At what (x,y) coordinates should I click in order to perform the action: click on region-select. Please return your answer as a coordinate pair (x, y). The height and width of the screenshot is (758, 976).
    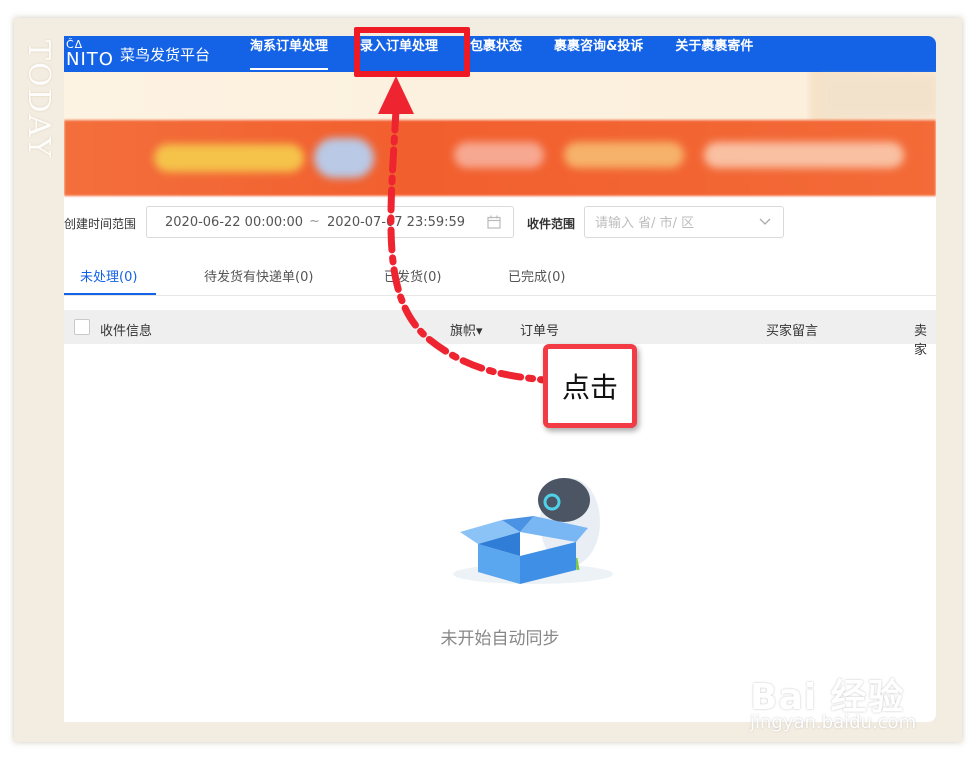
    Looking at the image, I should click on (684, 222).